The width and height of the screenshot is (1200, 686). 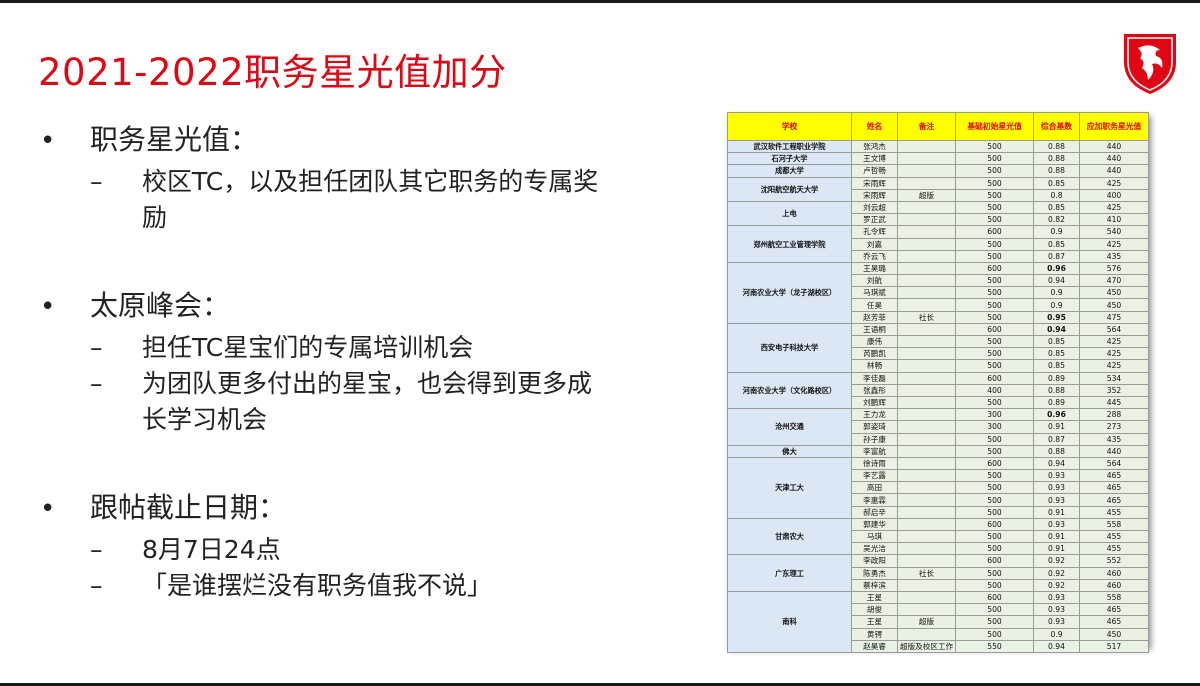 I want to click on name-cell: 宋雨辉, so click(x=874, y=195).